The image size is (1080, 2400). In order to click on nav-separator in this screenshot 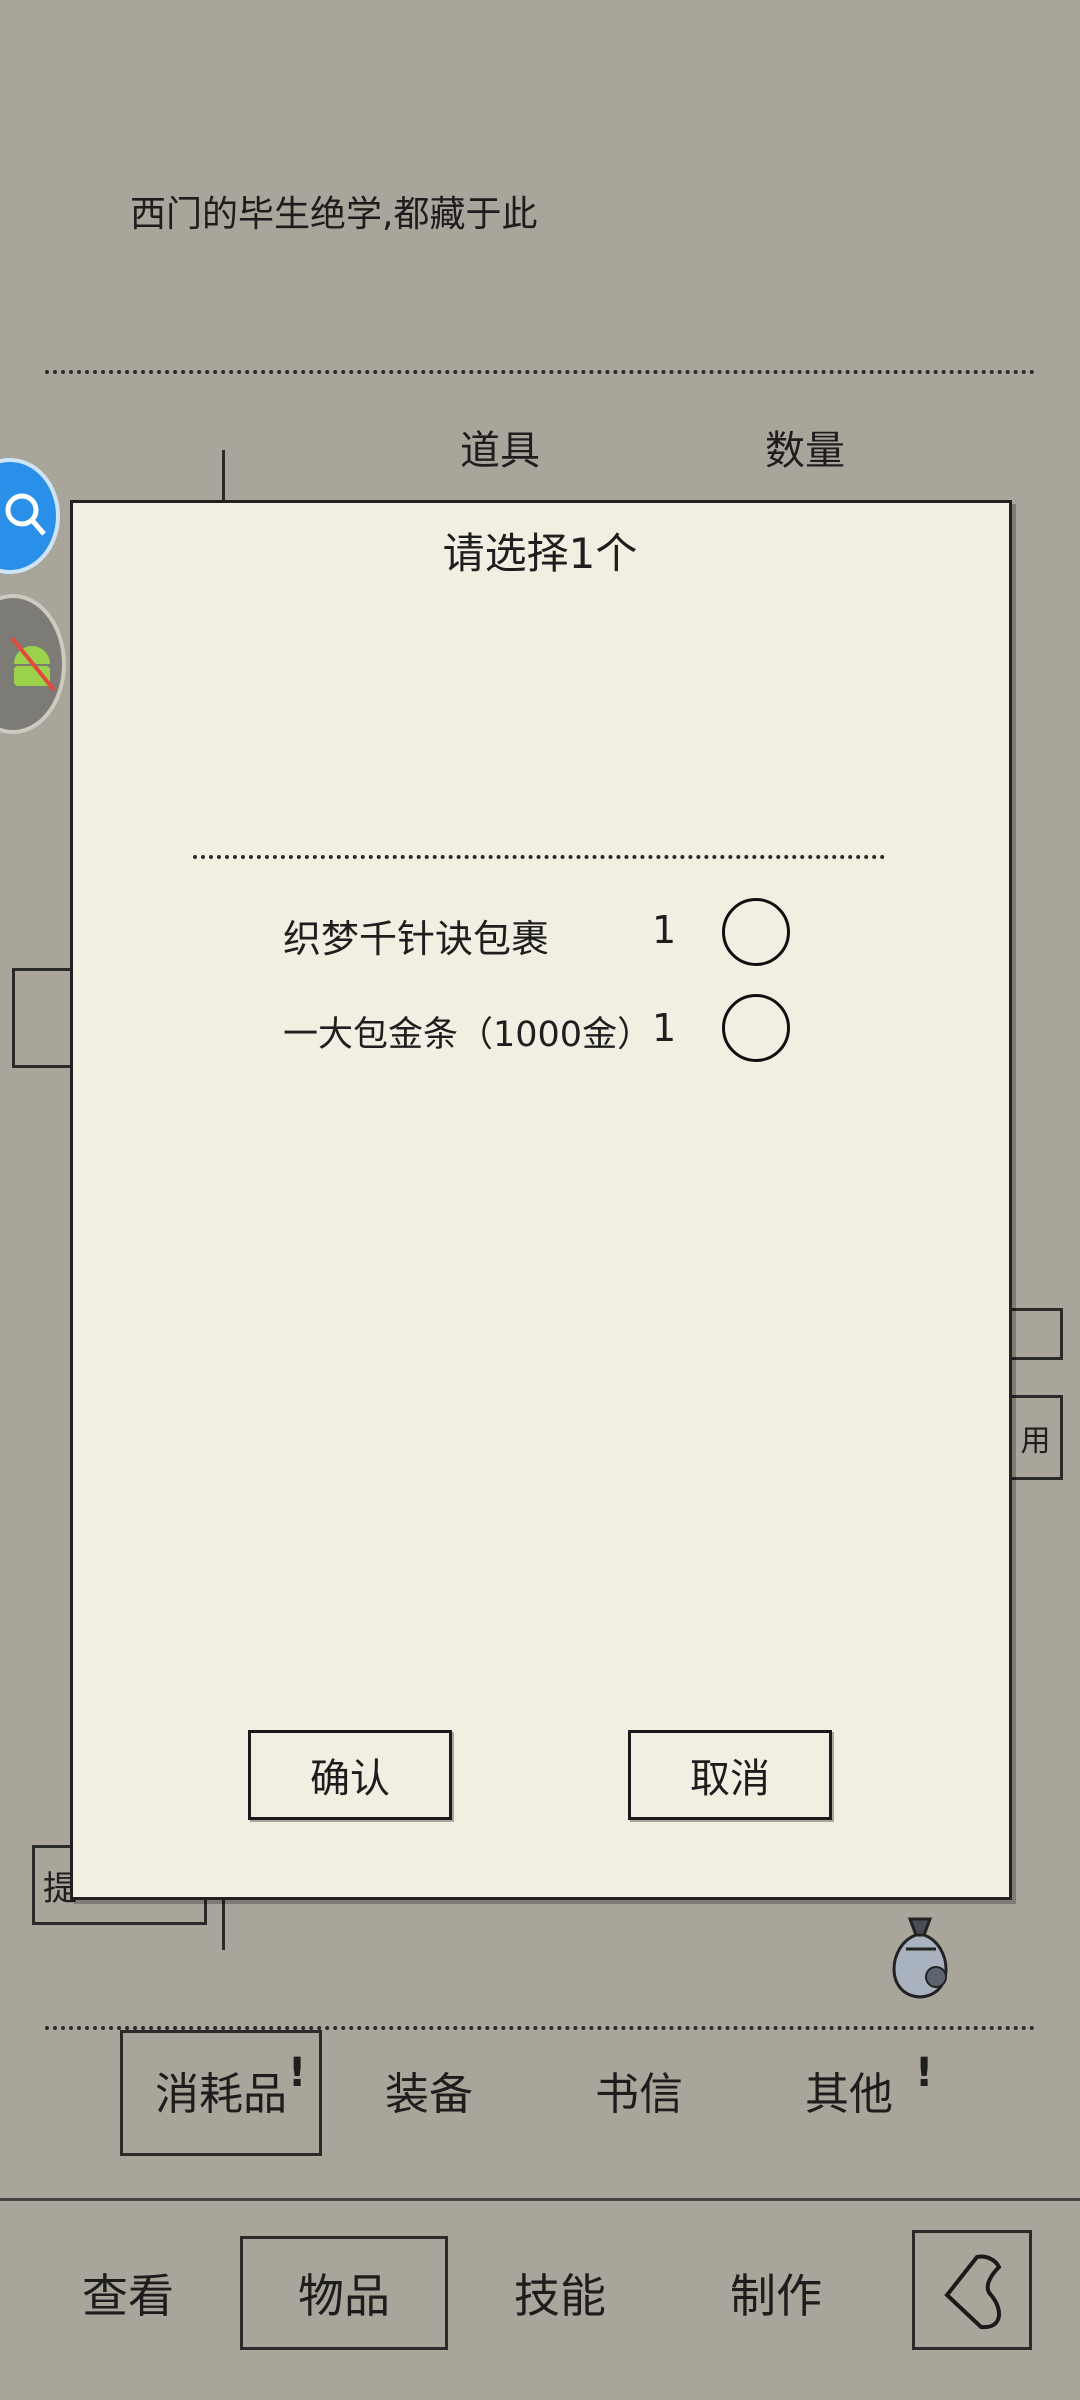, I will do `click(540, 2199)`.